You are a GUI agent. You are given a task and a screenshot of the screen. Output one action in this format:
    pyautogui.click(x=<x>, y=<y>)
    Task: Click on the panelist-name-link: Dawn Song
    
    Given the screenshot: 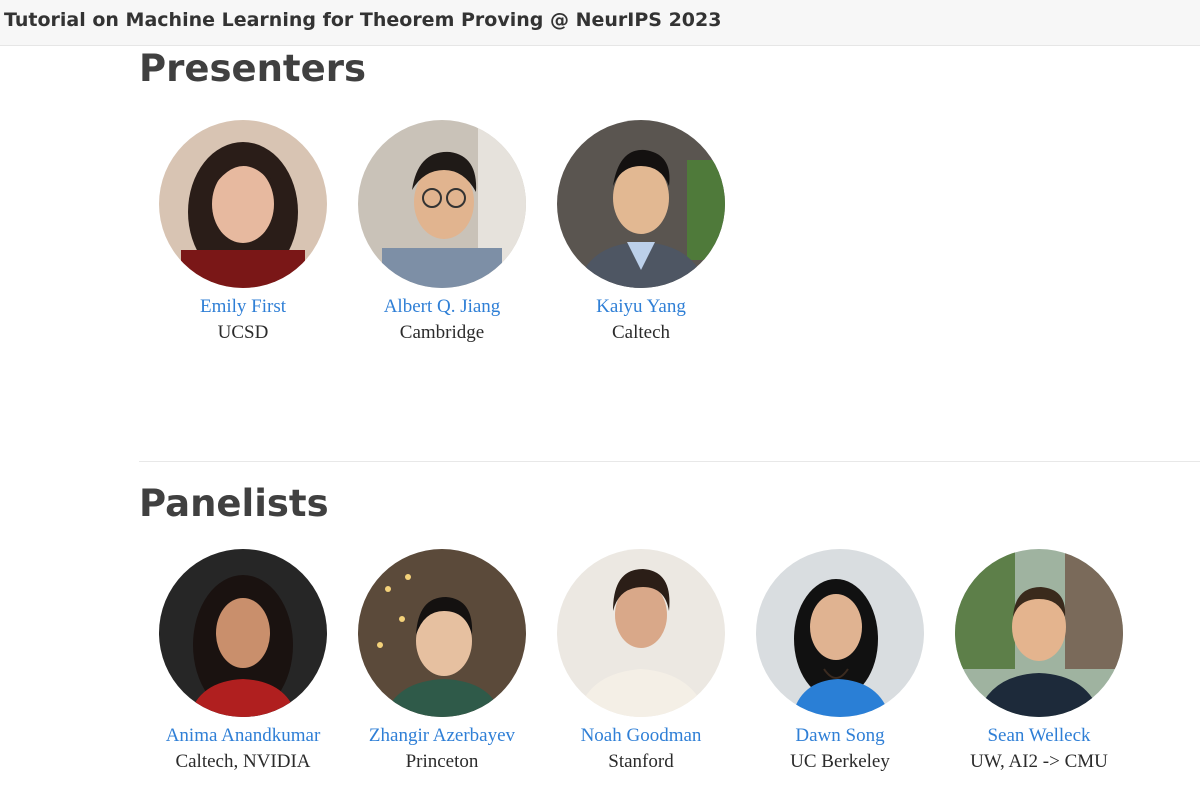 What is the action you would take?
    pyautogui.click(x=840, y=735)
    